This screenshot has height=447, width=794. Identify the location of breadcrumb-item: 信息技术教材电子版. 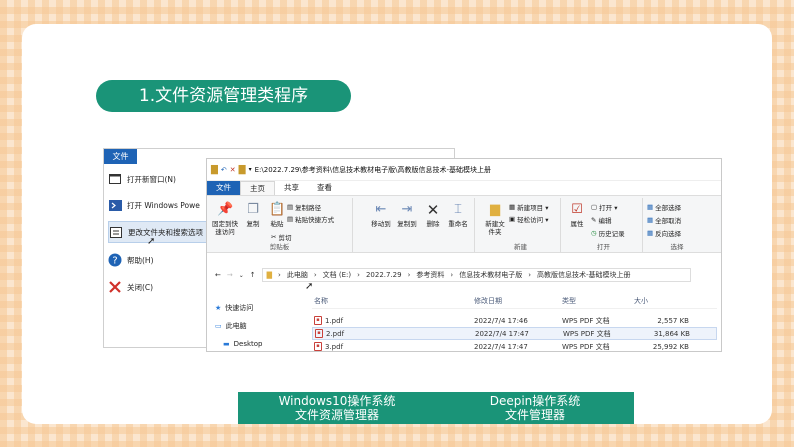
(490, 275).